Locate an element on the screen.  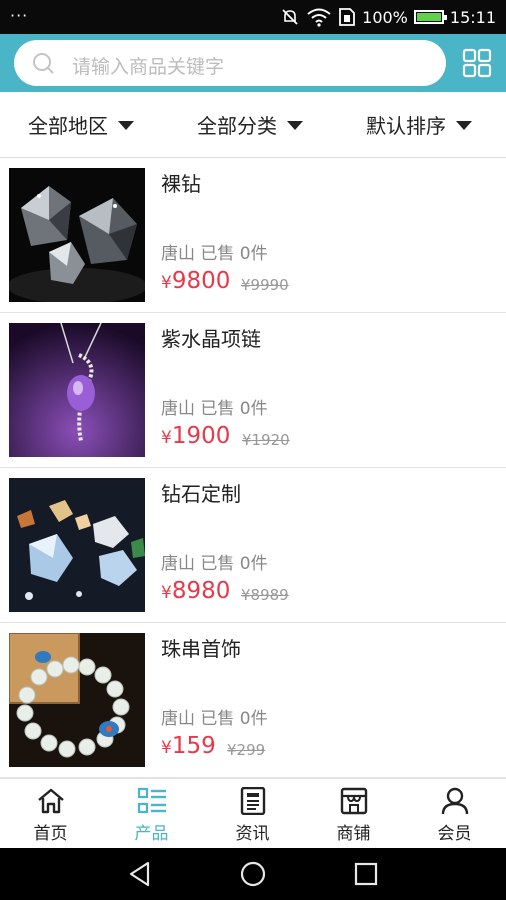
product-old-price: ¥299 is located at coordinates (246, 750).